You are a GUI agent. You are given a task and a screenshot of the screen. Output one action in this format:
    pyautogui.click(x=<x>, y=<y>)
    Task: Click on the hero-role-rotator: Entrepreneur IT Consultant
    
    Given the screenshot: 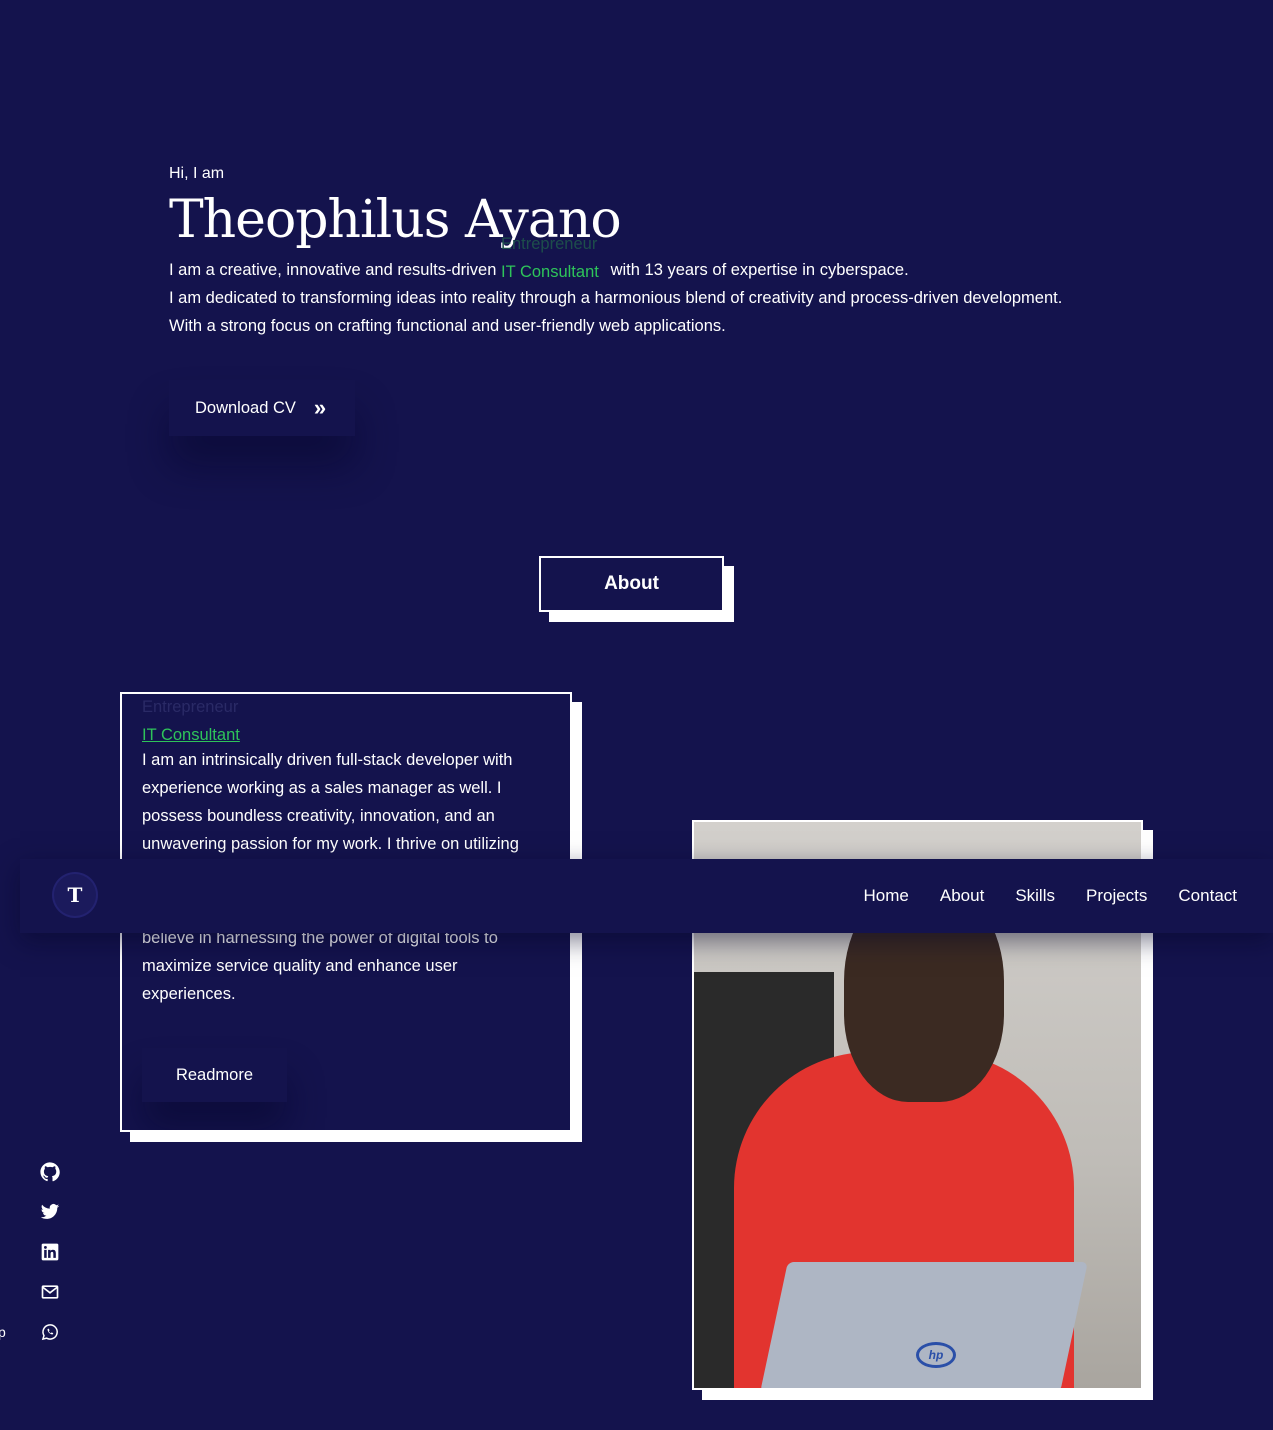 What is the action you would take?
    pyautogui.click(x=553, y=259)
    